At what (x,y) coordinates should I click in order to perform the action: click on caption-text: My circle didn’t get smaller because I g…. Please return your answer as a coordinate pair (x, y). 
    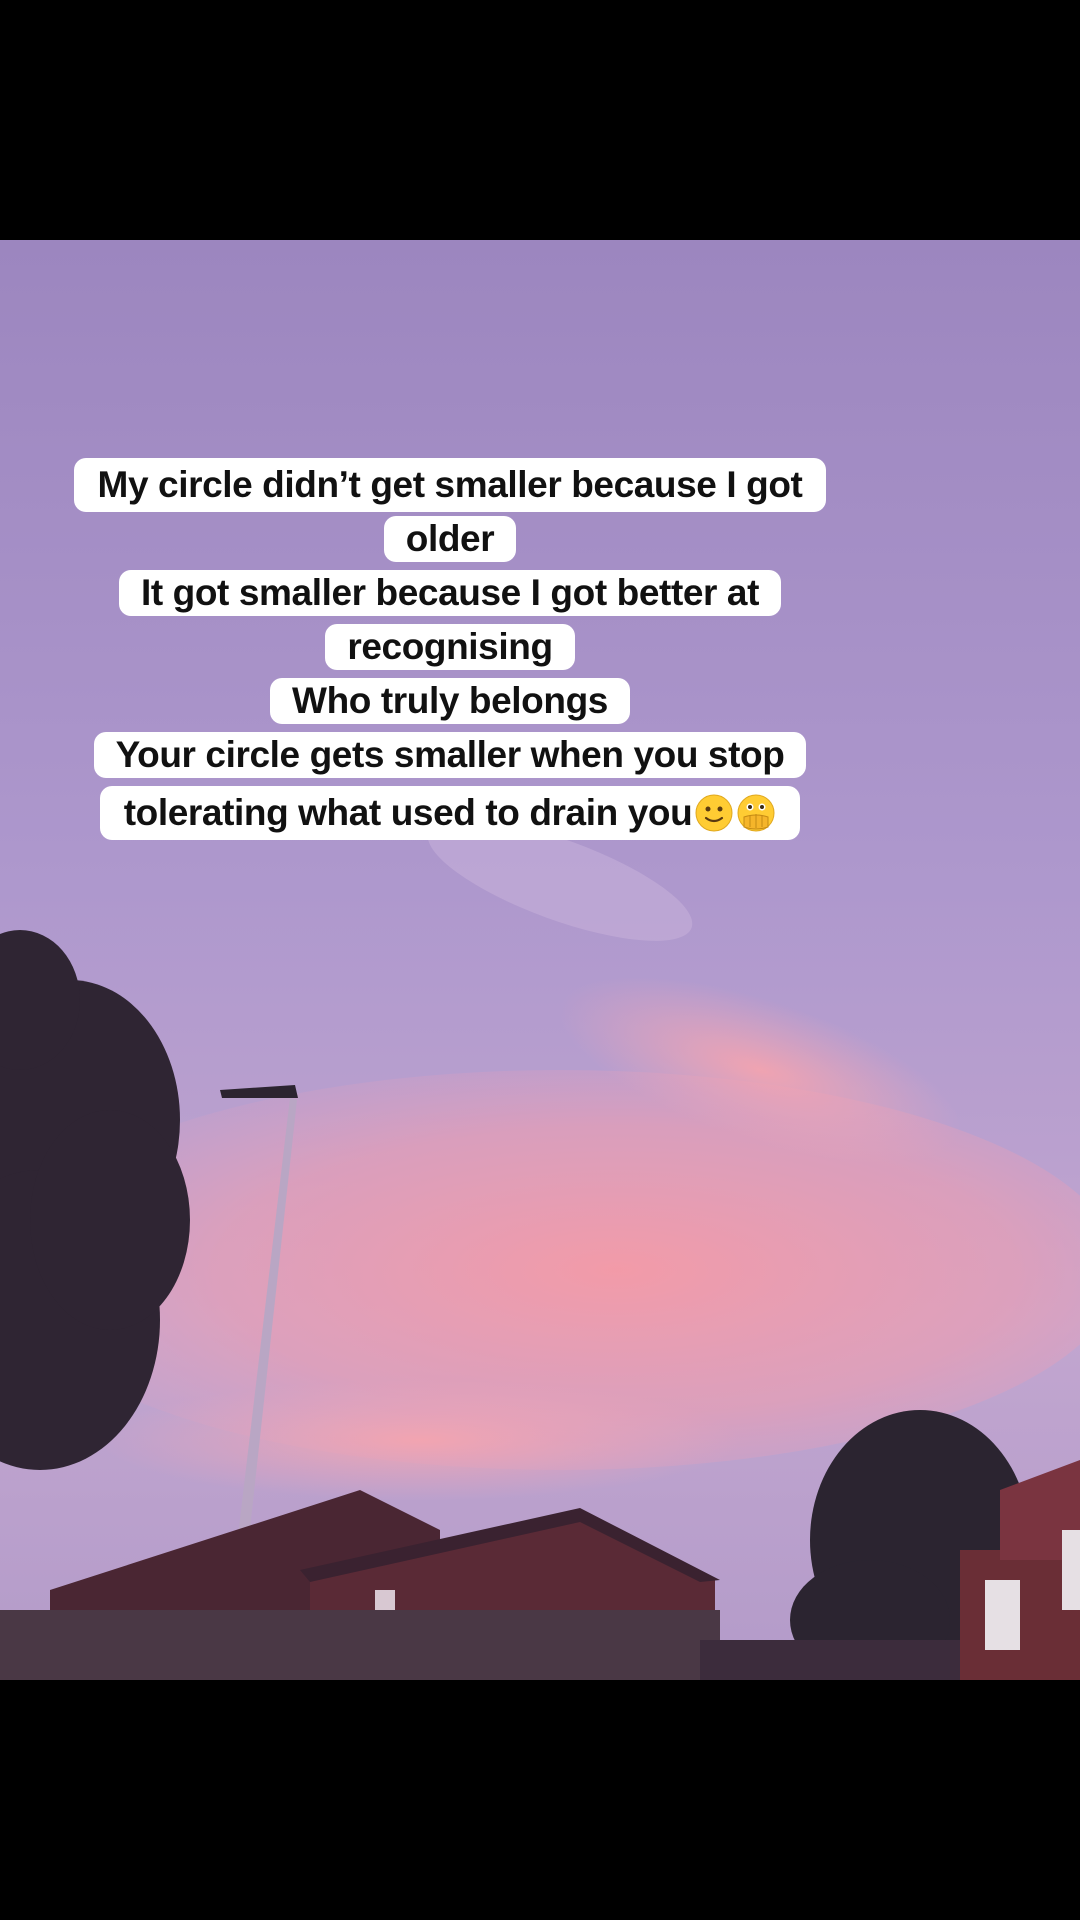
    Looking at the image, I should click on (450, 485).